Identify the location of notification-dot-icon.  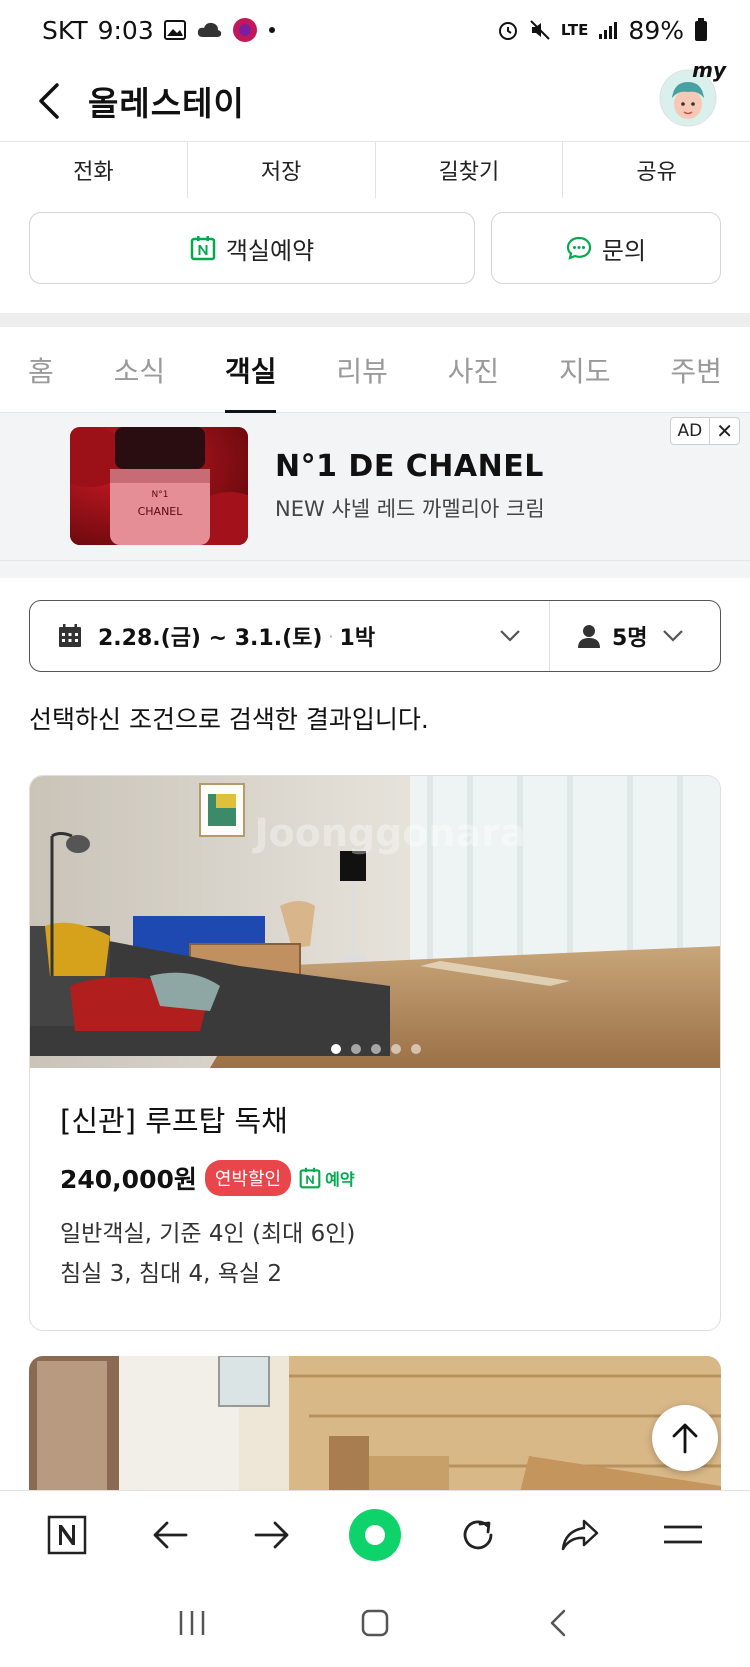
(272, 30).